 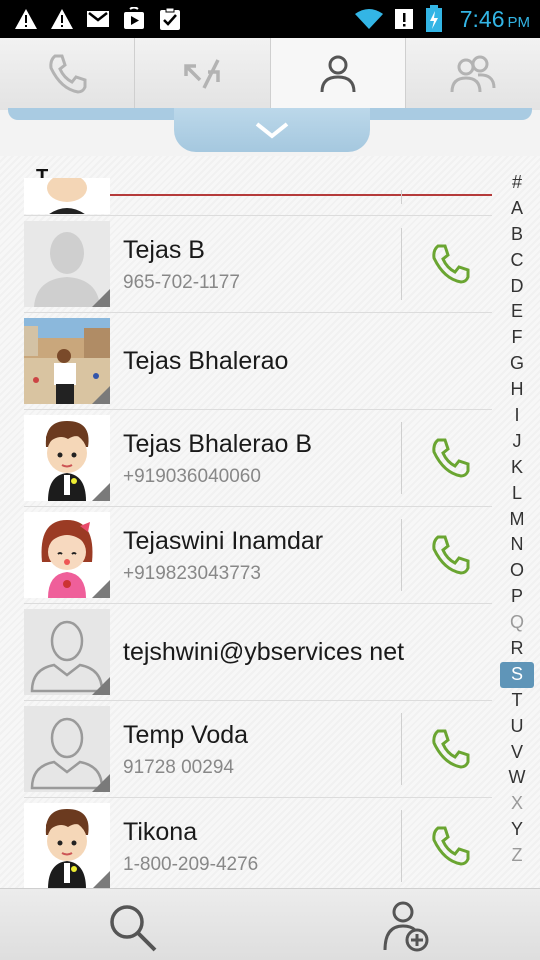 What do you see at coordinates (206, 361) in the screenshot?
I see `contact-name: Tejas Bhalerao` at bounding box center [206, 361].